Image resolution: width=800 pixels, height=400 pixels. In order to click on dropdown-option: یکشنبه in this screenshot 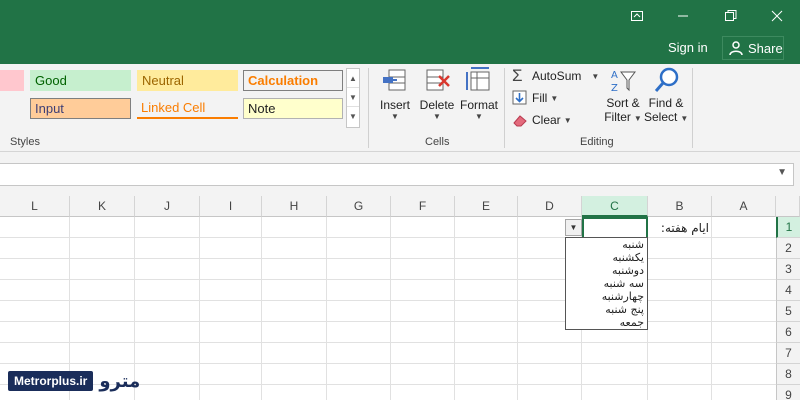, I will do `click(606, 257)`.